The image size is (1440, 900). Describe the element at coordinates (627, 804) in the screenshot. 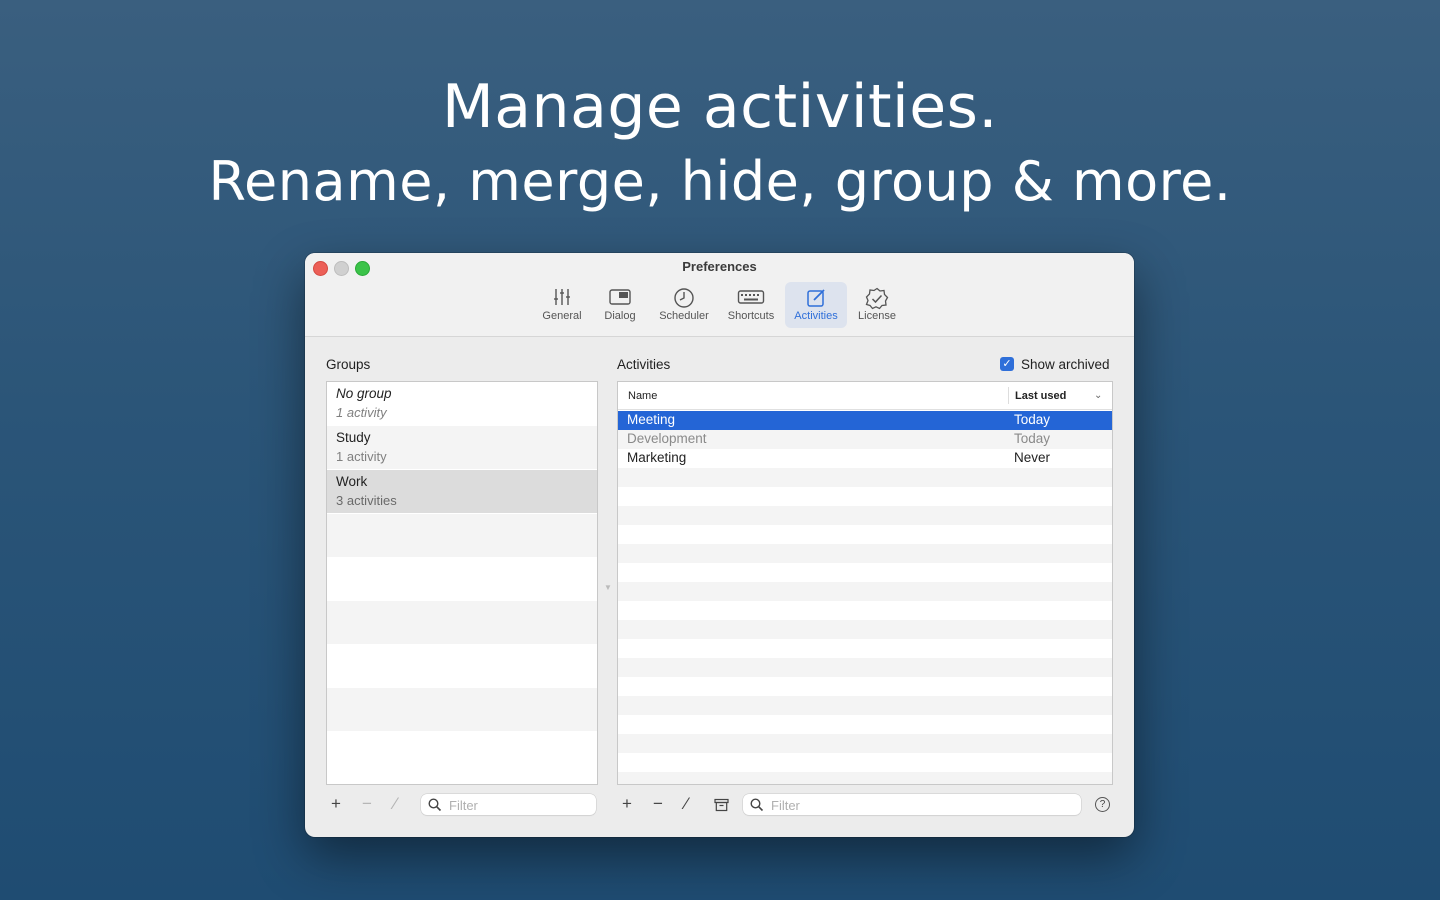

I see `add-activity-button: +` at that location.